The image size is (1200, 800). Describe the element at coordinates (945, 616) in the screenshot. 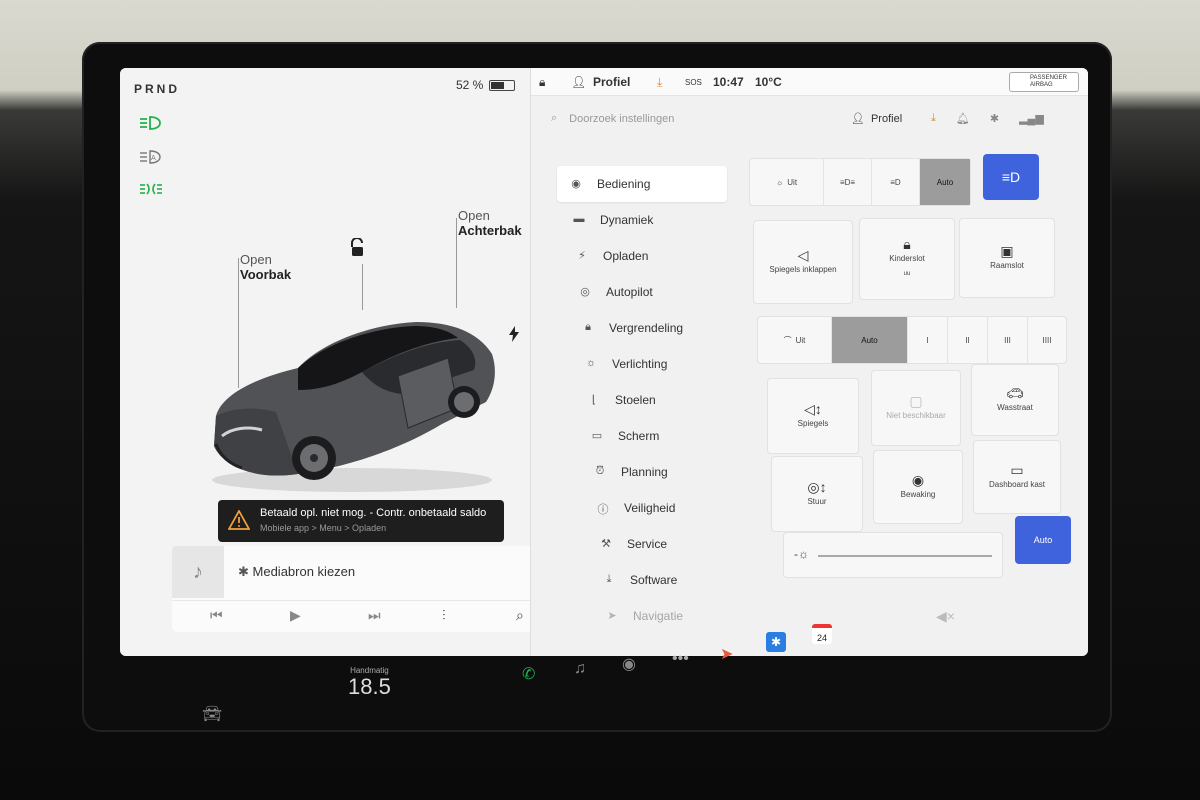

I see `volume-mute-icon: ◀×` at that location.